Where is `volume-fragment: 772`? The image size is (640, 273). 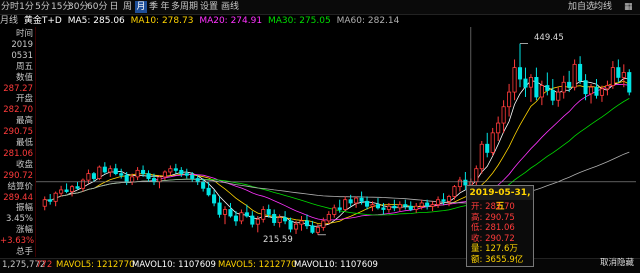
volume-fragment: 772 is located at coordinates (44, 265).